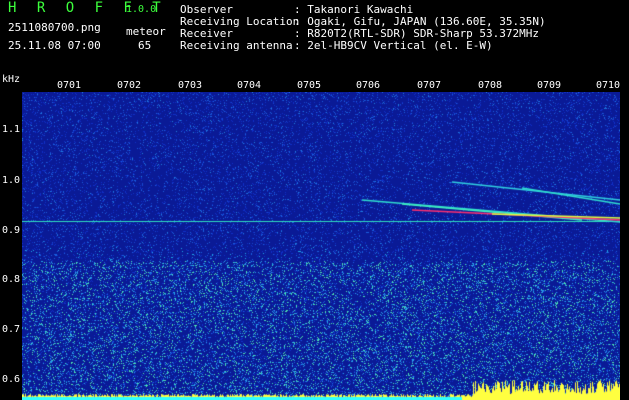  What do you see at coordinates (129, 85) in the screenshot?
I see `x-tick-label: 0702` at bounding box center [129, 85].